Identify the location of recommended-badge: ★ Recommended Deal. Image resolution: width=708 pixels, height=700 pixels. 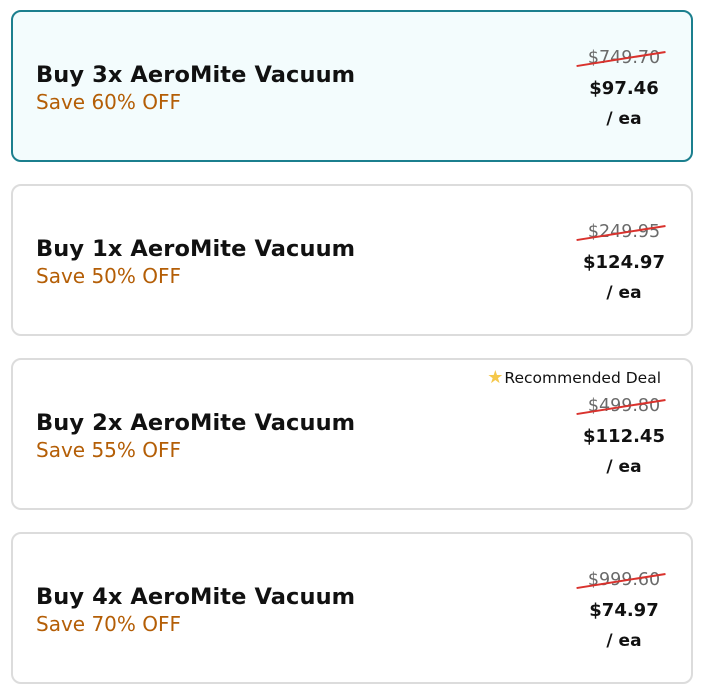
(574, 377).